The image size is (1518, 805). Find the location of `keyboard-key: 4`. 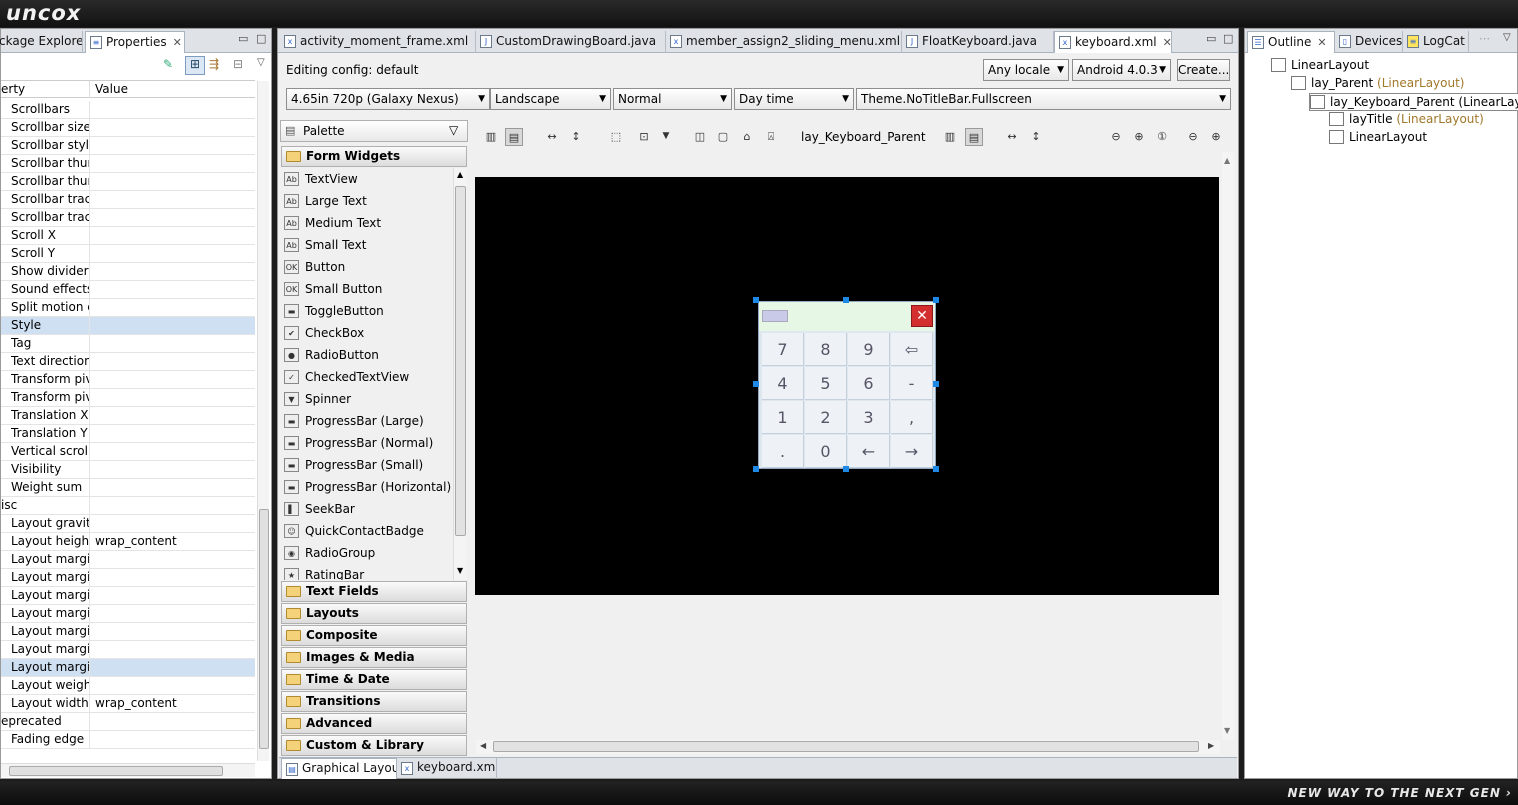

keyboard-key: 4 is located at coordinates (783, 383).